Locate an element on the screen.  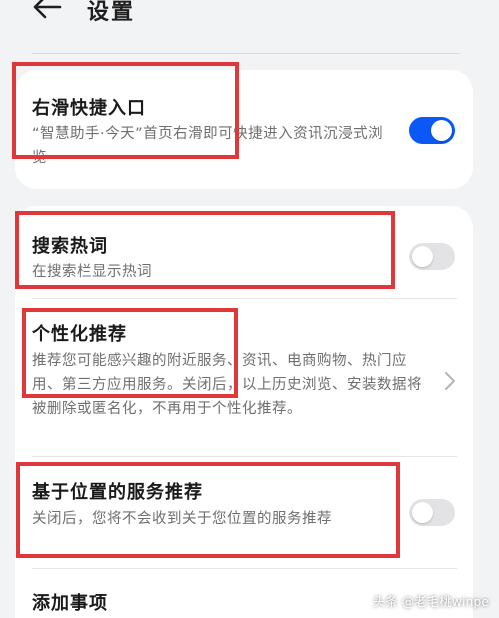
chevron-right-icon is located at coordinates (450, 381).